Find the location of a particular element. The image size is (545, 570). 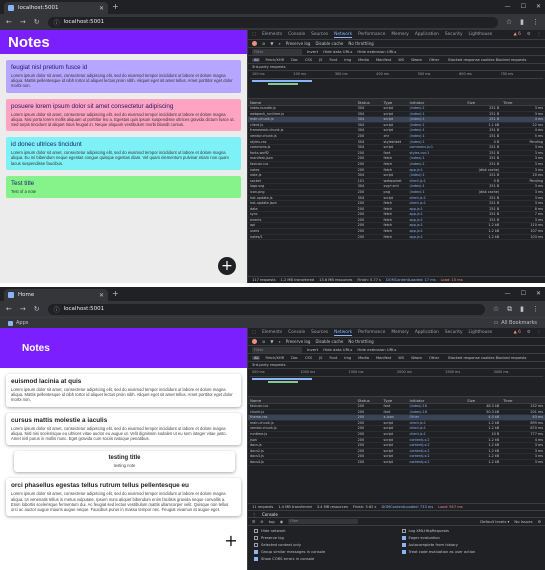

drawer-menu-icon: ⋮ is located at coordinates (254, 514).